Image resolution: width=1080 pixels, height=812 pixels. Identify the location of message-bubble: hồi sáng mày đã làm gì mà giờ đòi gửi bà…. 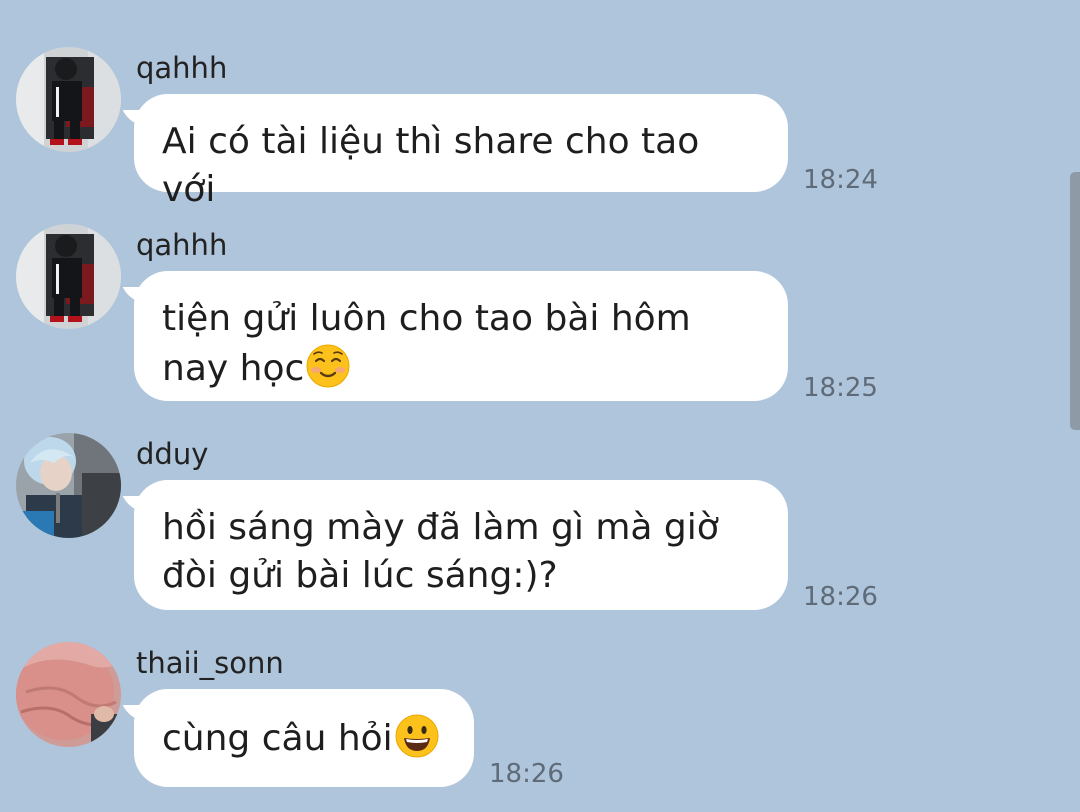
(461, 545).